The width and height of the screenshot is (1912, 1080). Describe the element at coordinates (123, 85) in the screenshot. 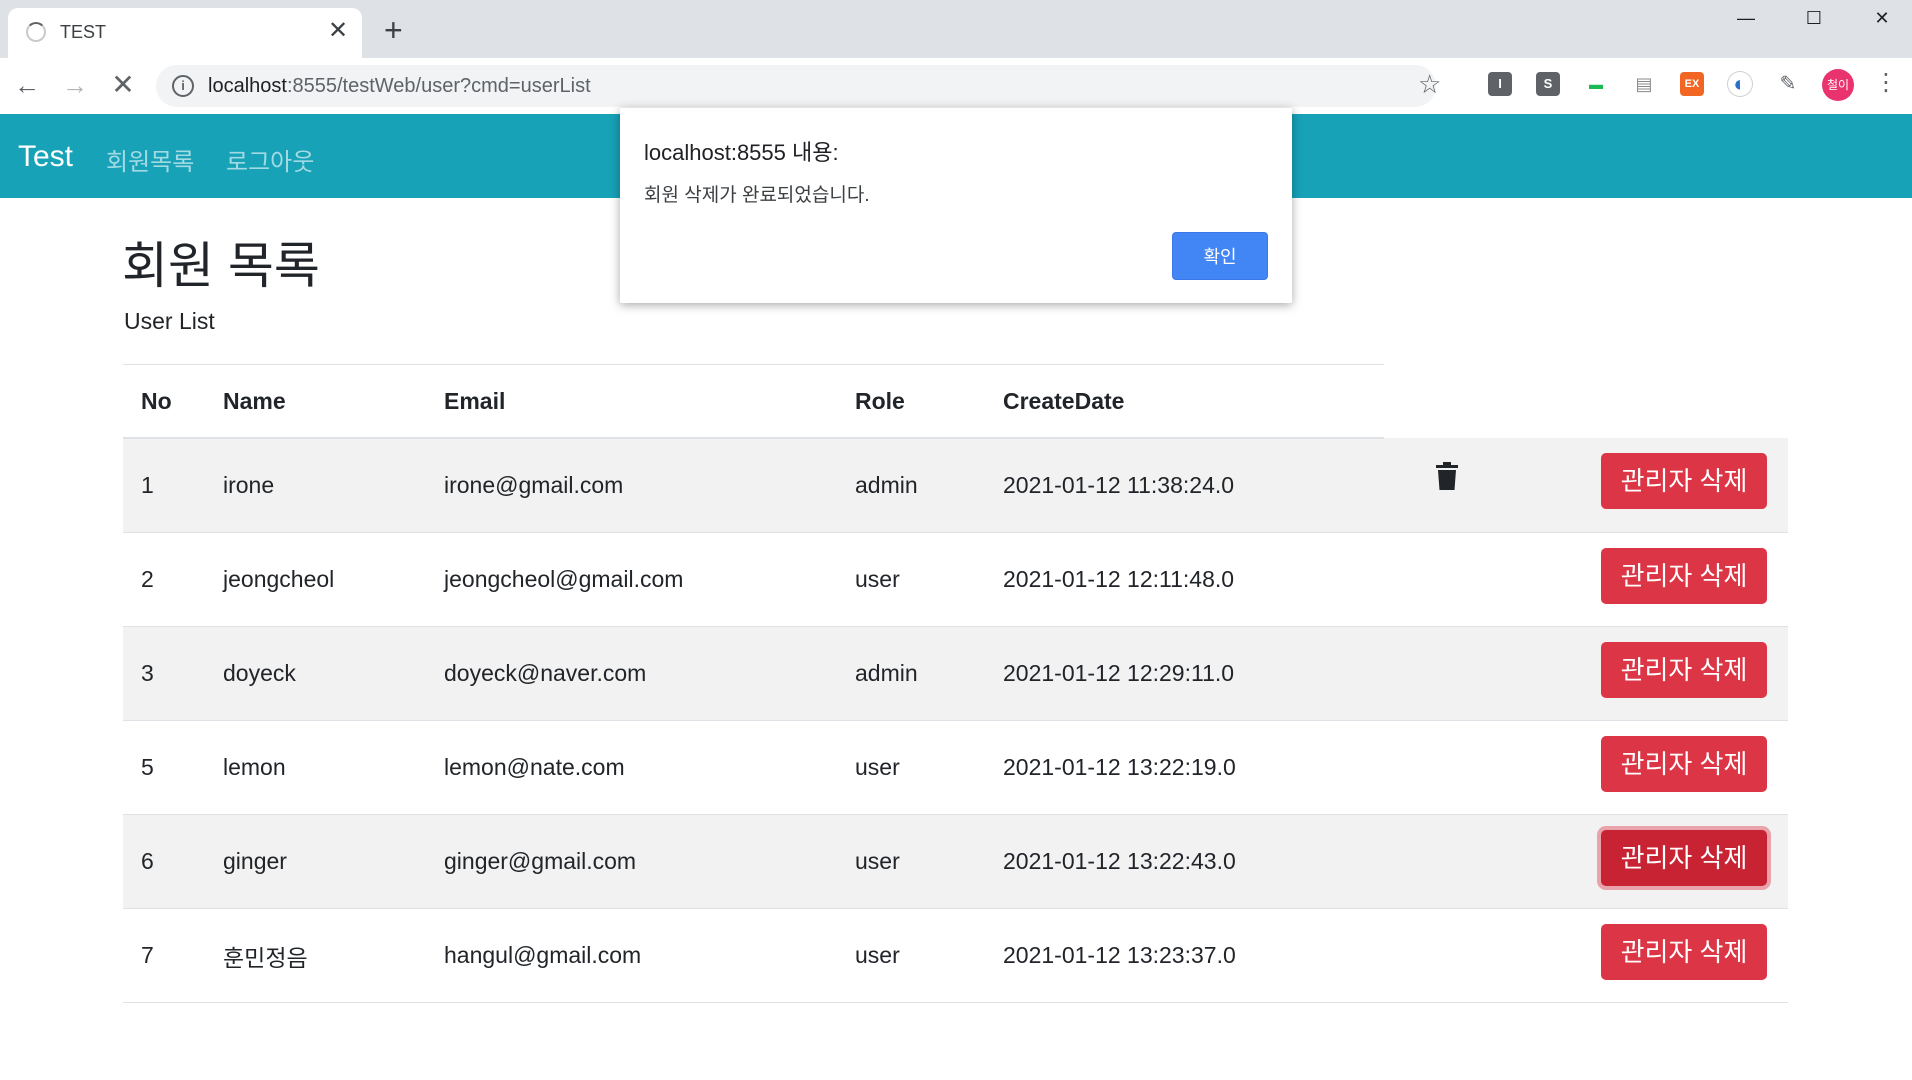

I see `stop-loading-icon: ✕` at that location.